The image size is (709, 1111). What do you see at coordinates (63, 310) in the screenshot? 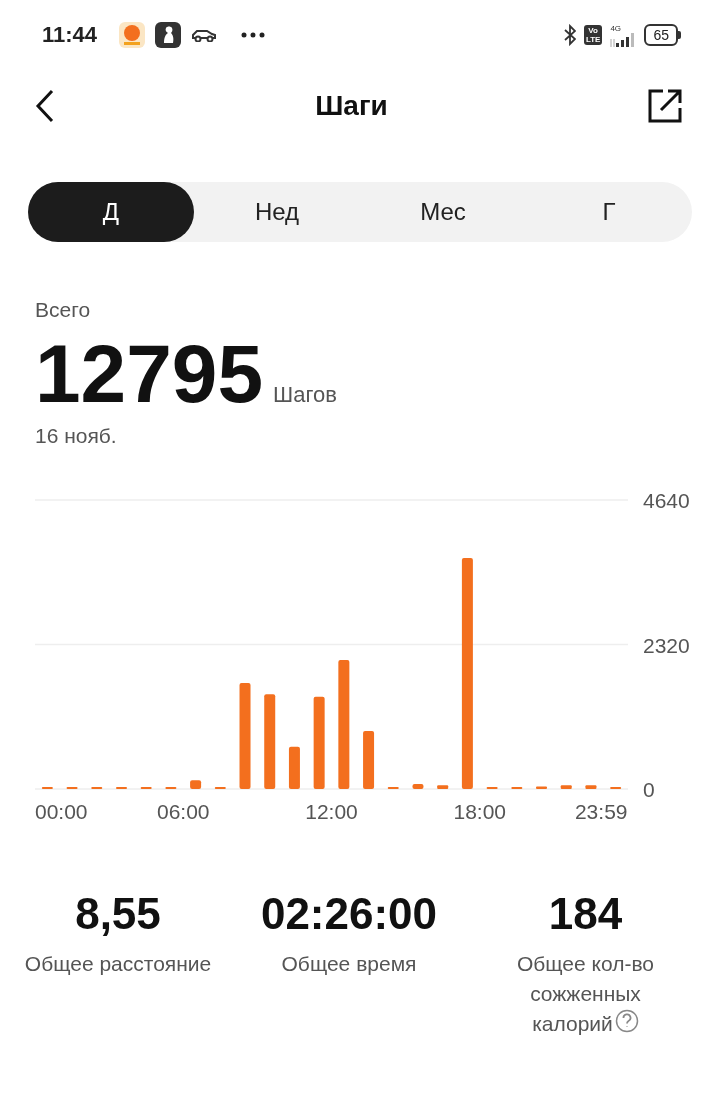
I see `total-label: Всего` at bounding box center [63, 310].